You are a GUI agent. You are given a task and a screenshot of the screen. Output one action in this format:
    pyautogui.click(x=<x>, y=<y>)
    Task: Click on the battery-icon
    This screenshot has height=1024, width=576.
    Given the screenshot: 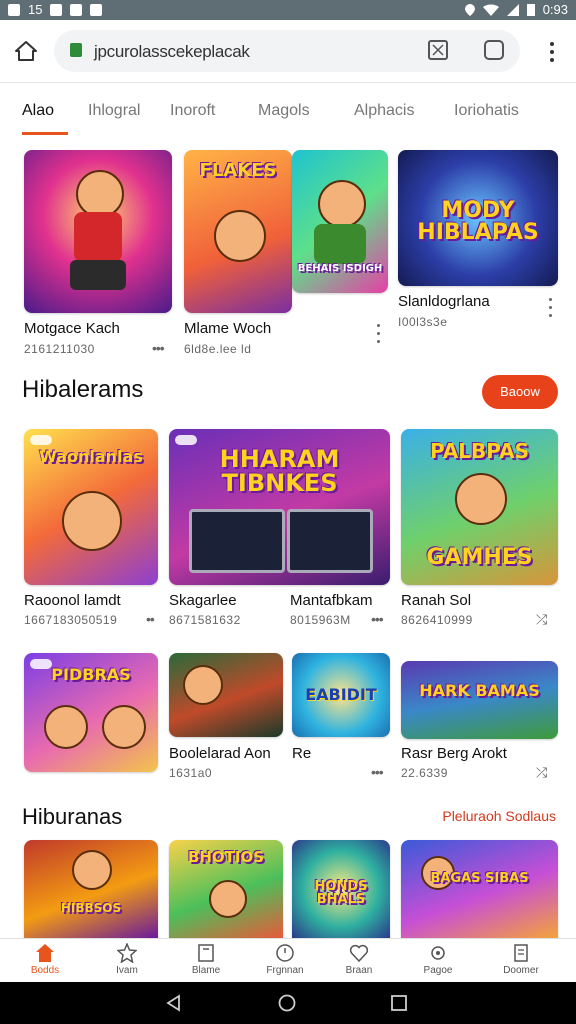 What is the action you would take?
    pyautogui.click(x=530, y=10)
    